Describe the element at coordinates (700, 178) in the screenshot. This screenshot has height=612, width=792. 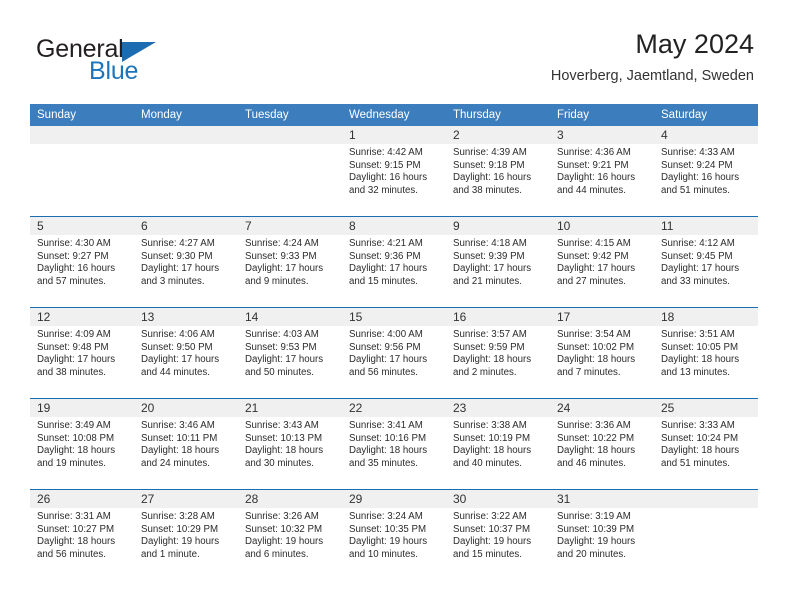
I see `daylight-text-line1: Daylight: 16 hours` at that location.